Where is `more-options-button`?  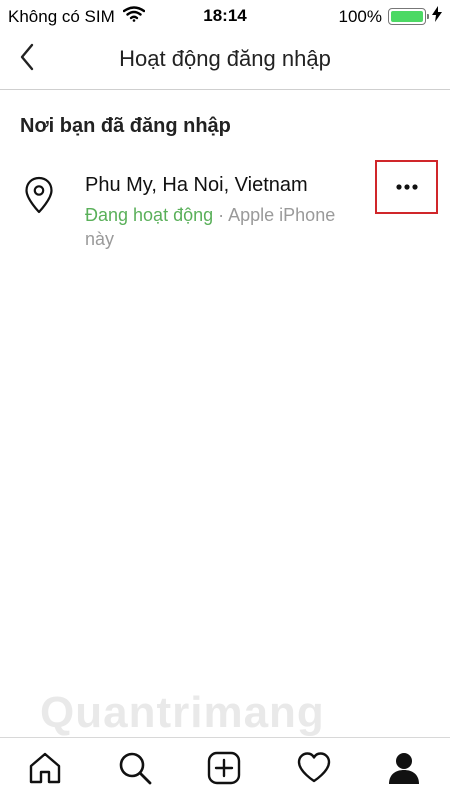 more-options-button is located at coordinates (406, 187).